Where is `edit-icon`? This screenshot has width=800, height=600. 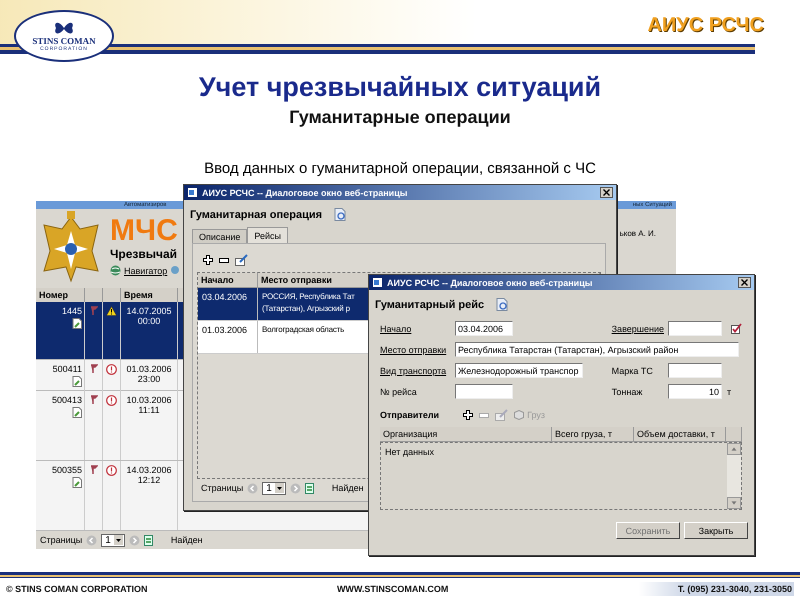 edit-icon is located at coordinates (241, 260).